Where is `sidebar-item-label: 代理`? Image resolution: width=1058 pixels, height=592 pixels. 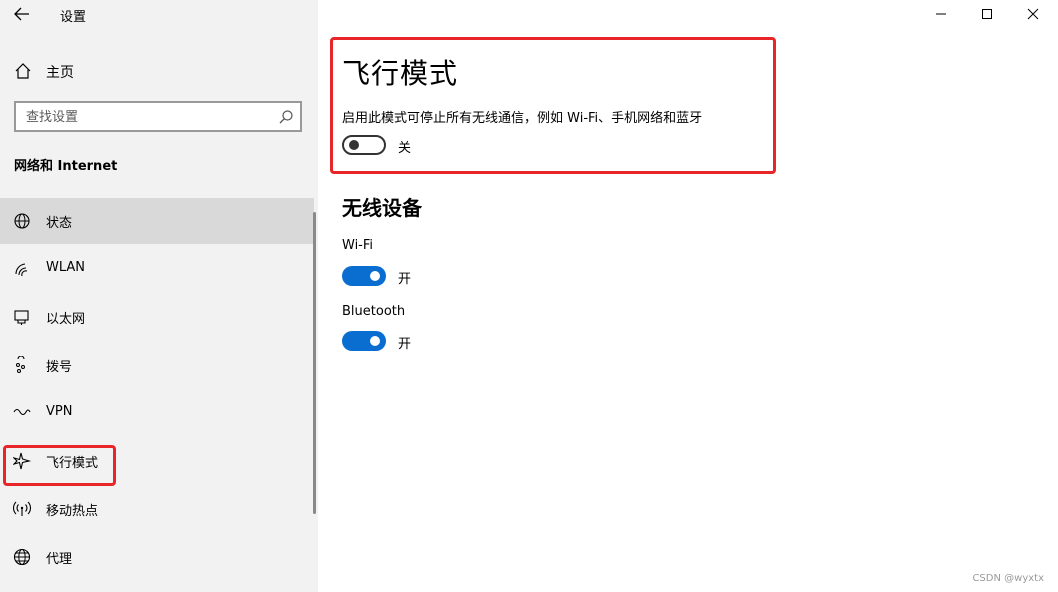
sidebar-item-label: 代理 is located at coordinates (59, 559).